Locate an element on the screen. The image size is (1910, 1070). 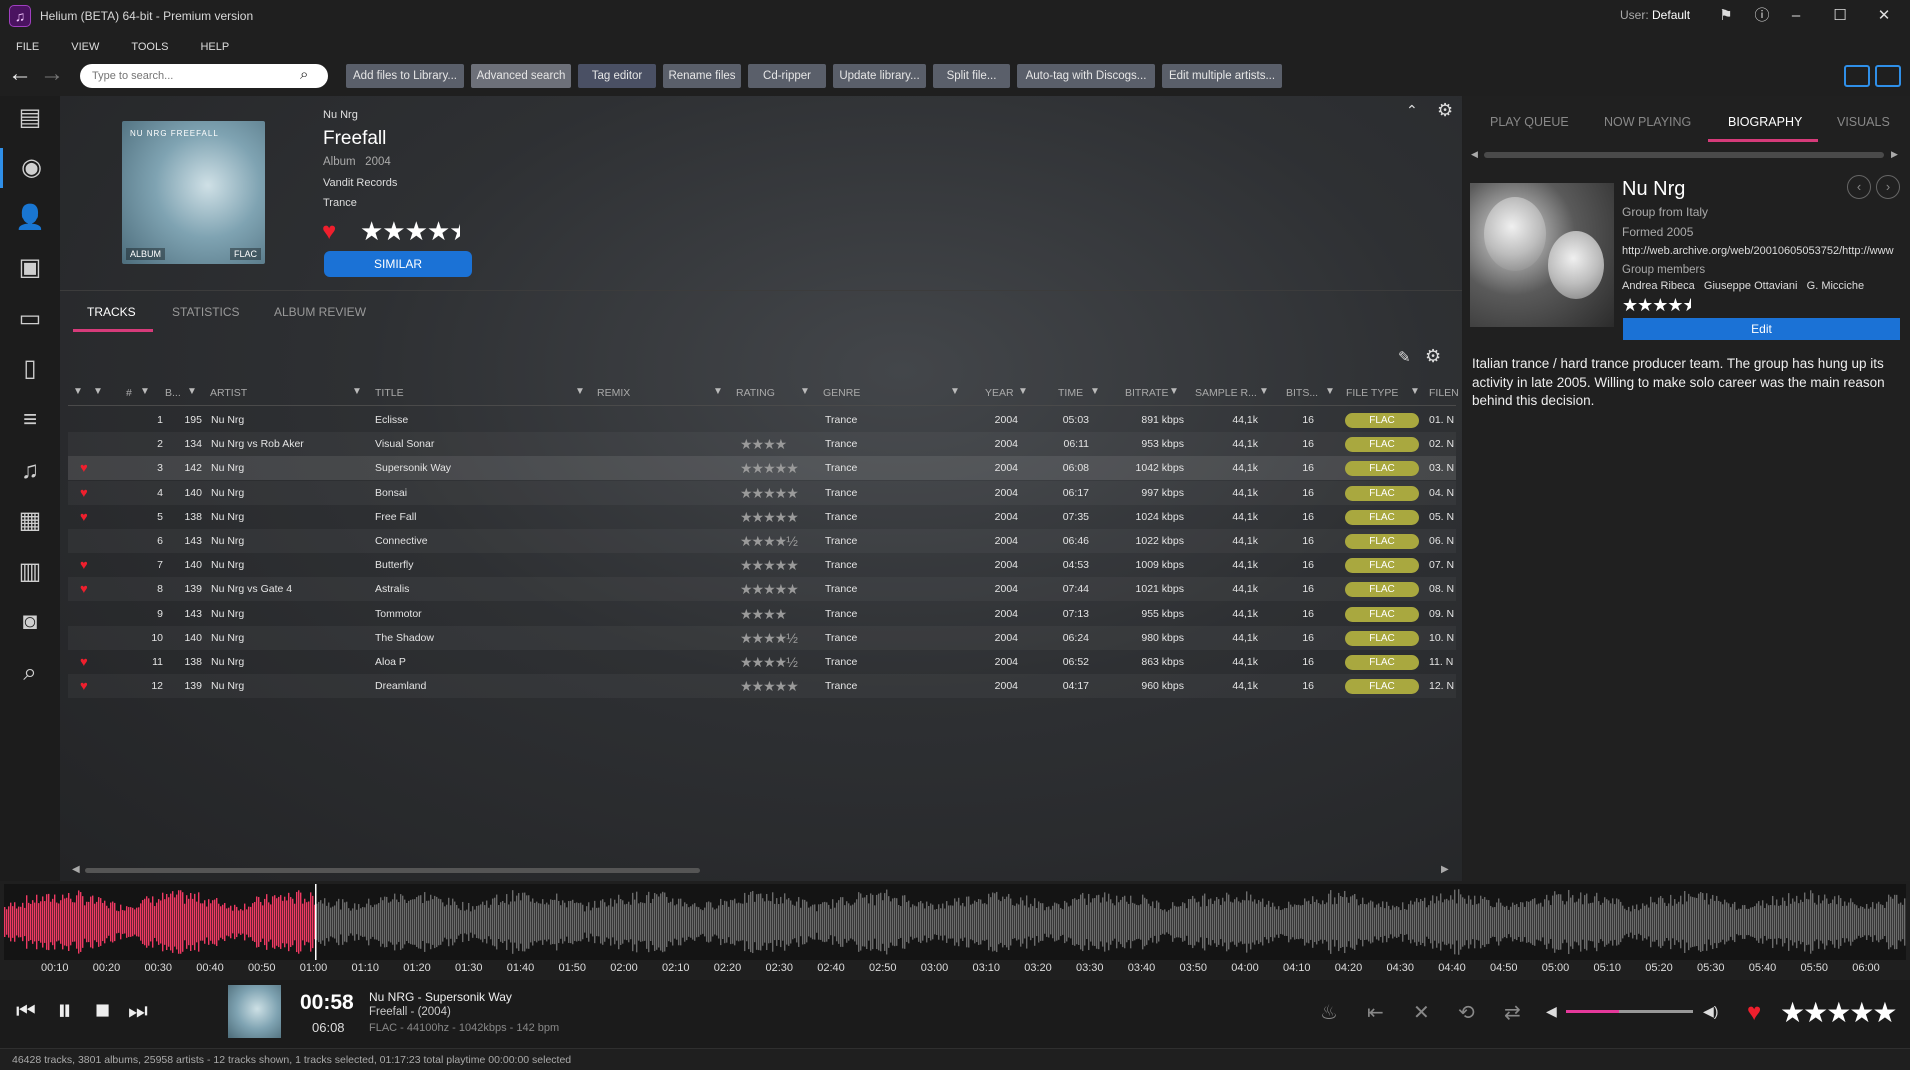
column-header-artist: ARTIST is located at coordinates (228, 393).